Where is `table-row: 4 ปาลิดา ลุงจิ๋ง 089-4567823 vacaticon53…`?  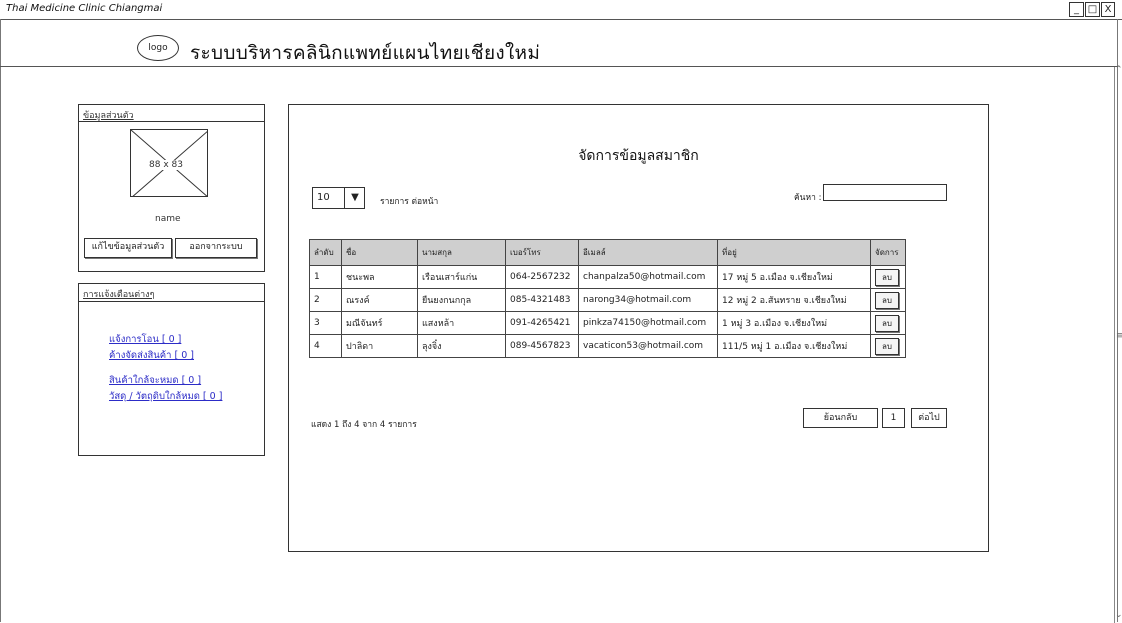 table-row: 4 ปาลิดา ลุงจิ๋ง 089-4567823 vacaticon53… is located at coordinates (607, 346).